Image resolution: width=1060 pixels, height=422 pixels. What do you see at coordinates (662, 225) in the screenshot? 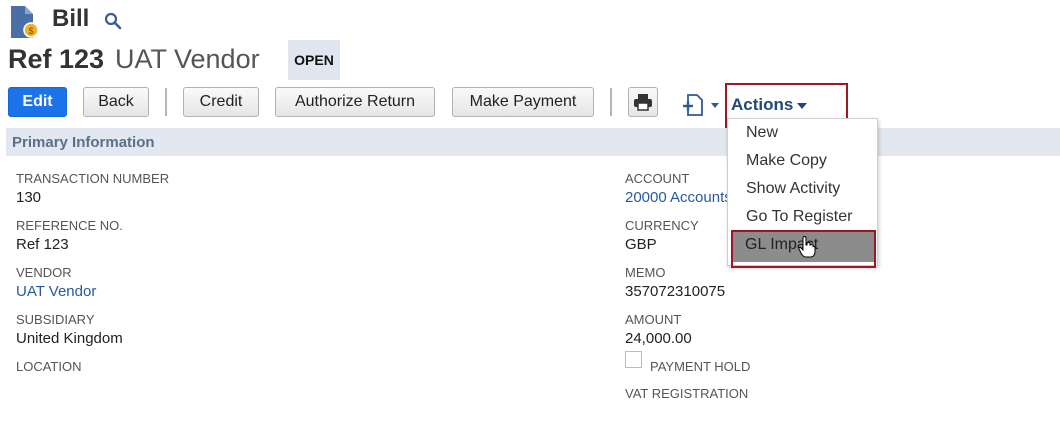
I see `currency-label: CURRENCY` at bounding box center [662, 225].